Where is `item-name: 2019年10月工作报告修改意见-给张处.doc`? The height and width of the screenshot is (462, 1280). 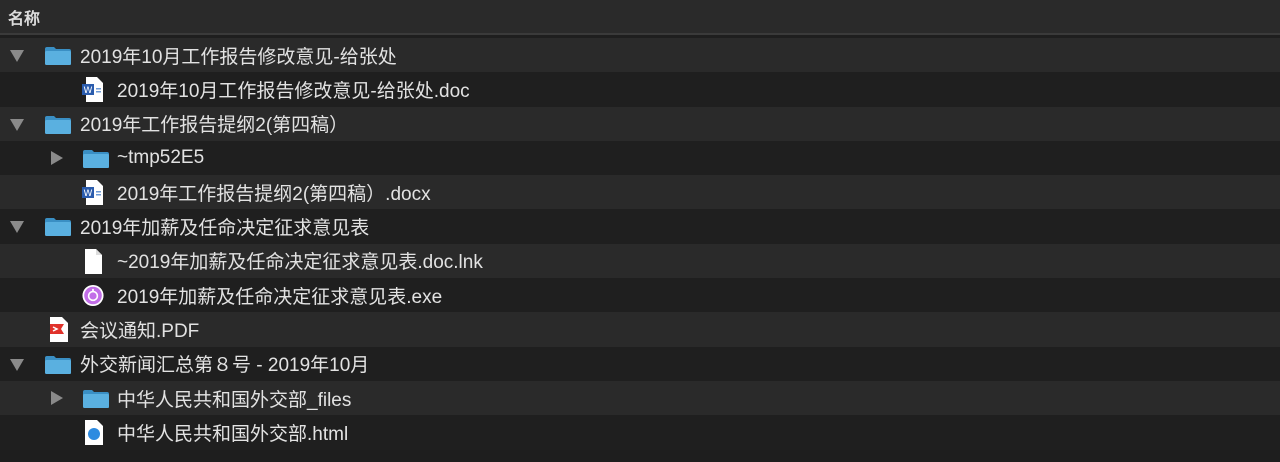
item-name: 2019年10月工作报告修改意见-给张处.doc is located at coordinates (293, 91).